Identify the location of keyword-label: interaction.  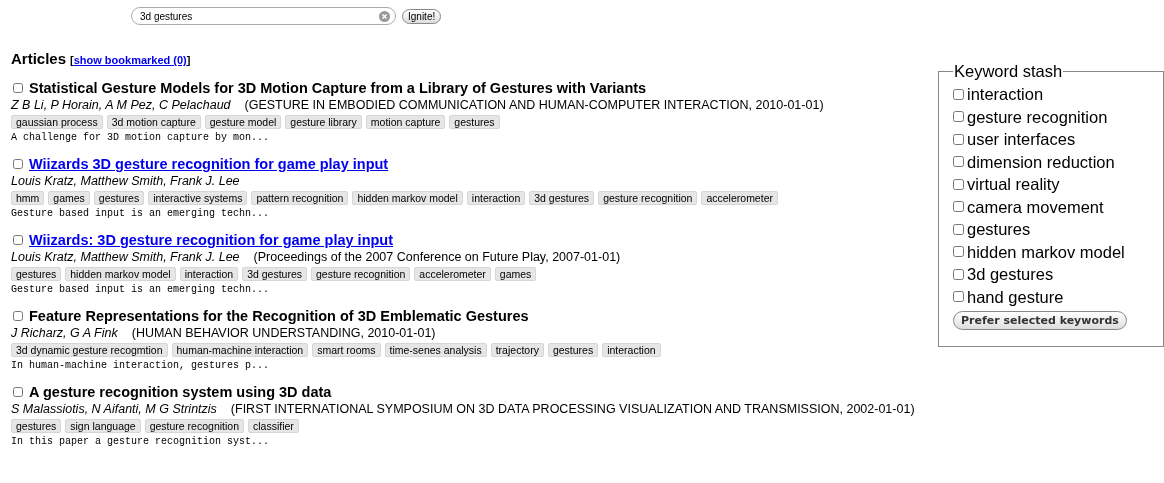
(1005, 94).